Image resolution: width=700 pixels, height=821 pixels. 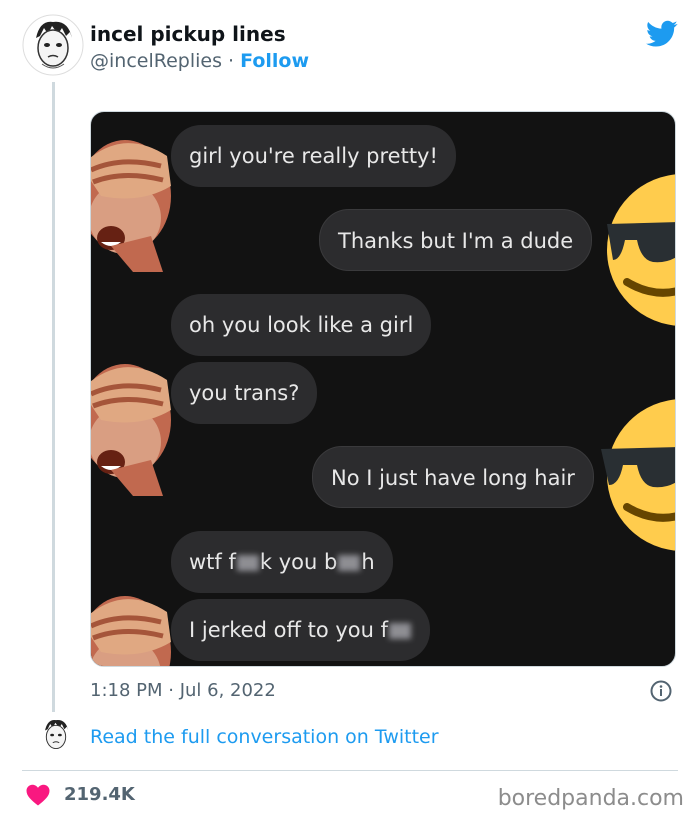 I want to click on read-conversation-link: Read the full conversation on Twitter, so click(x=264, y=737).